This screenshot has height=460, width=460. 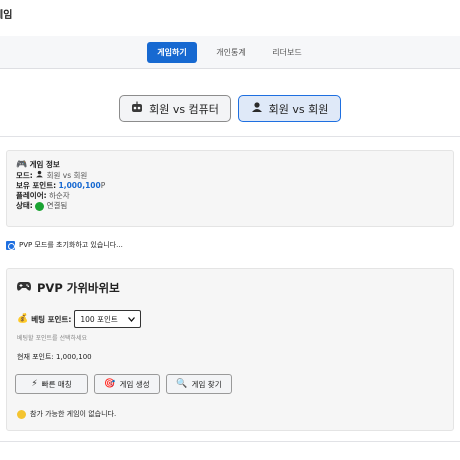 I want to click on status-label: 상태:, so click(x=24, y=205).